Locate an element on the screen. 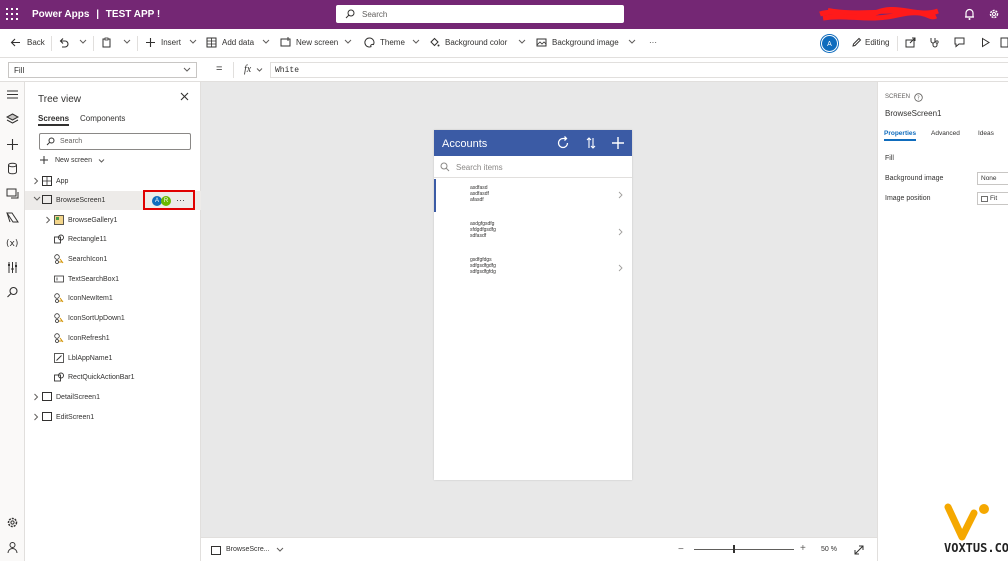 This screenshot has height=561, width=1008. comments-icon is located at coordinates (959, 42).